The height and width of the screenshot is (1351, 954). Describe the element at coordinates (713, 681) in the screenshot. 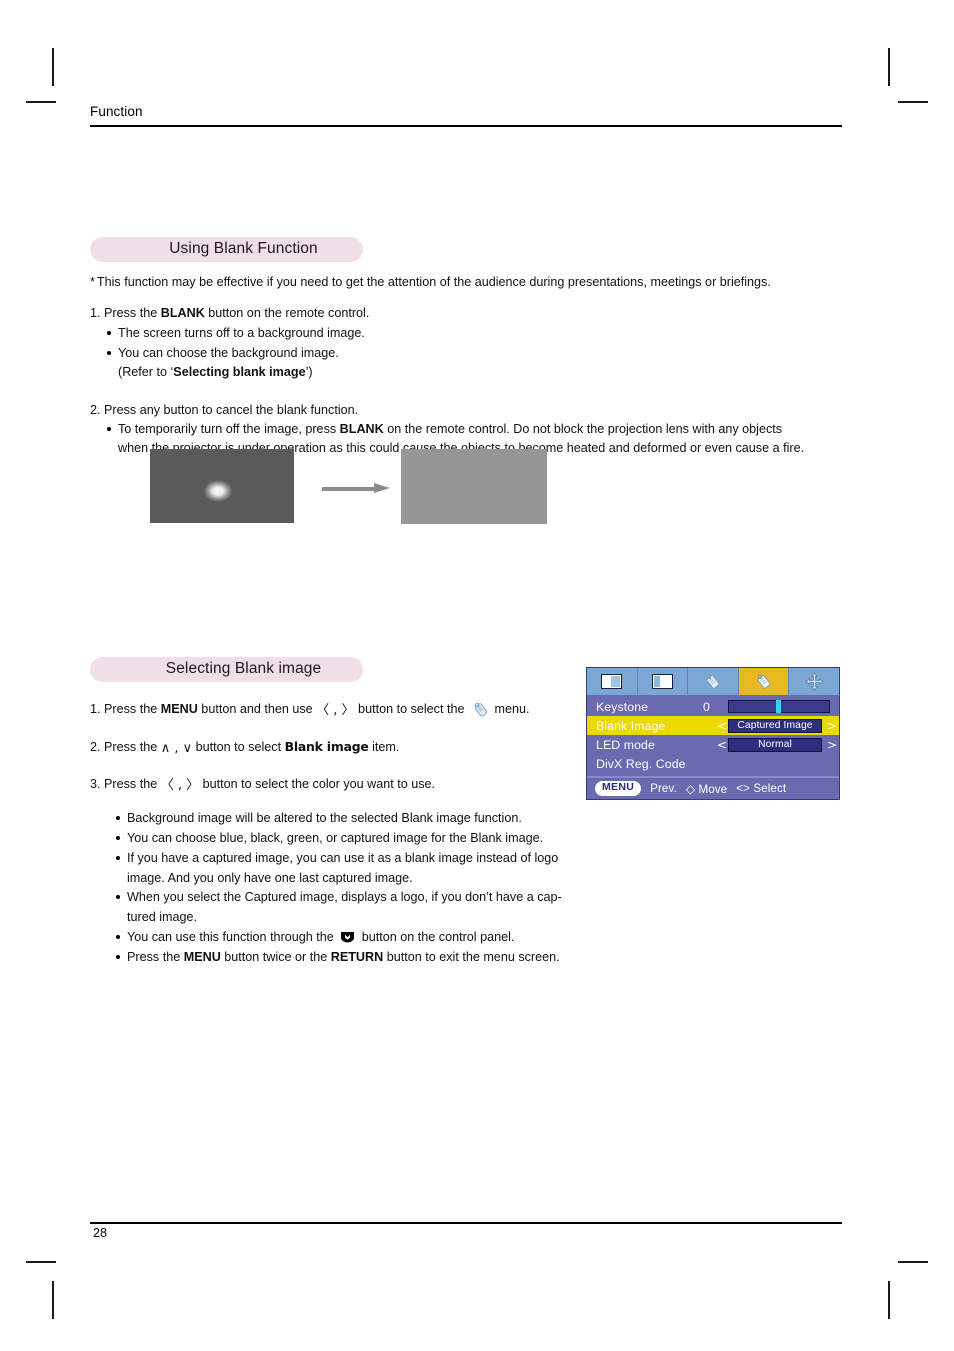

I see `osd-tab-audio` at that location.